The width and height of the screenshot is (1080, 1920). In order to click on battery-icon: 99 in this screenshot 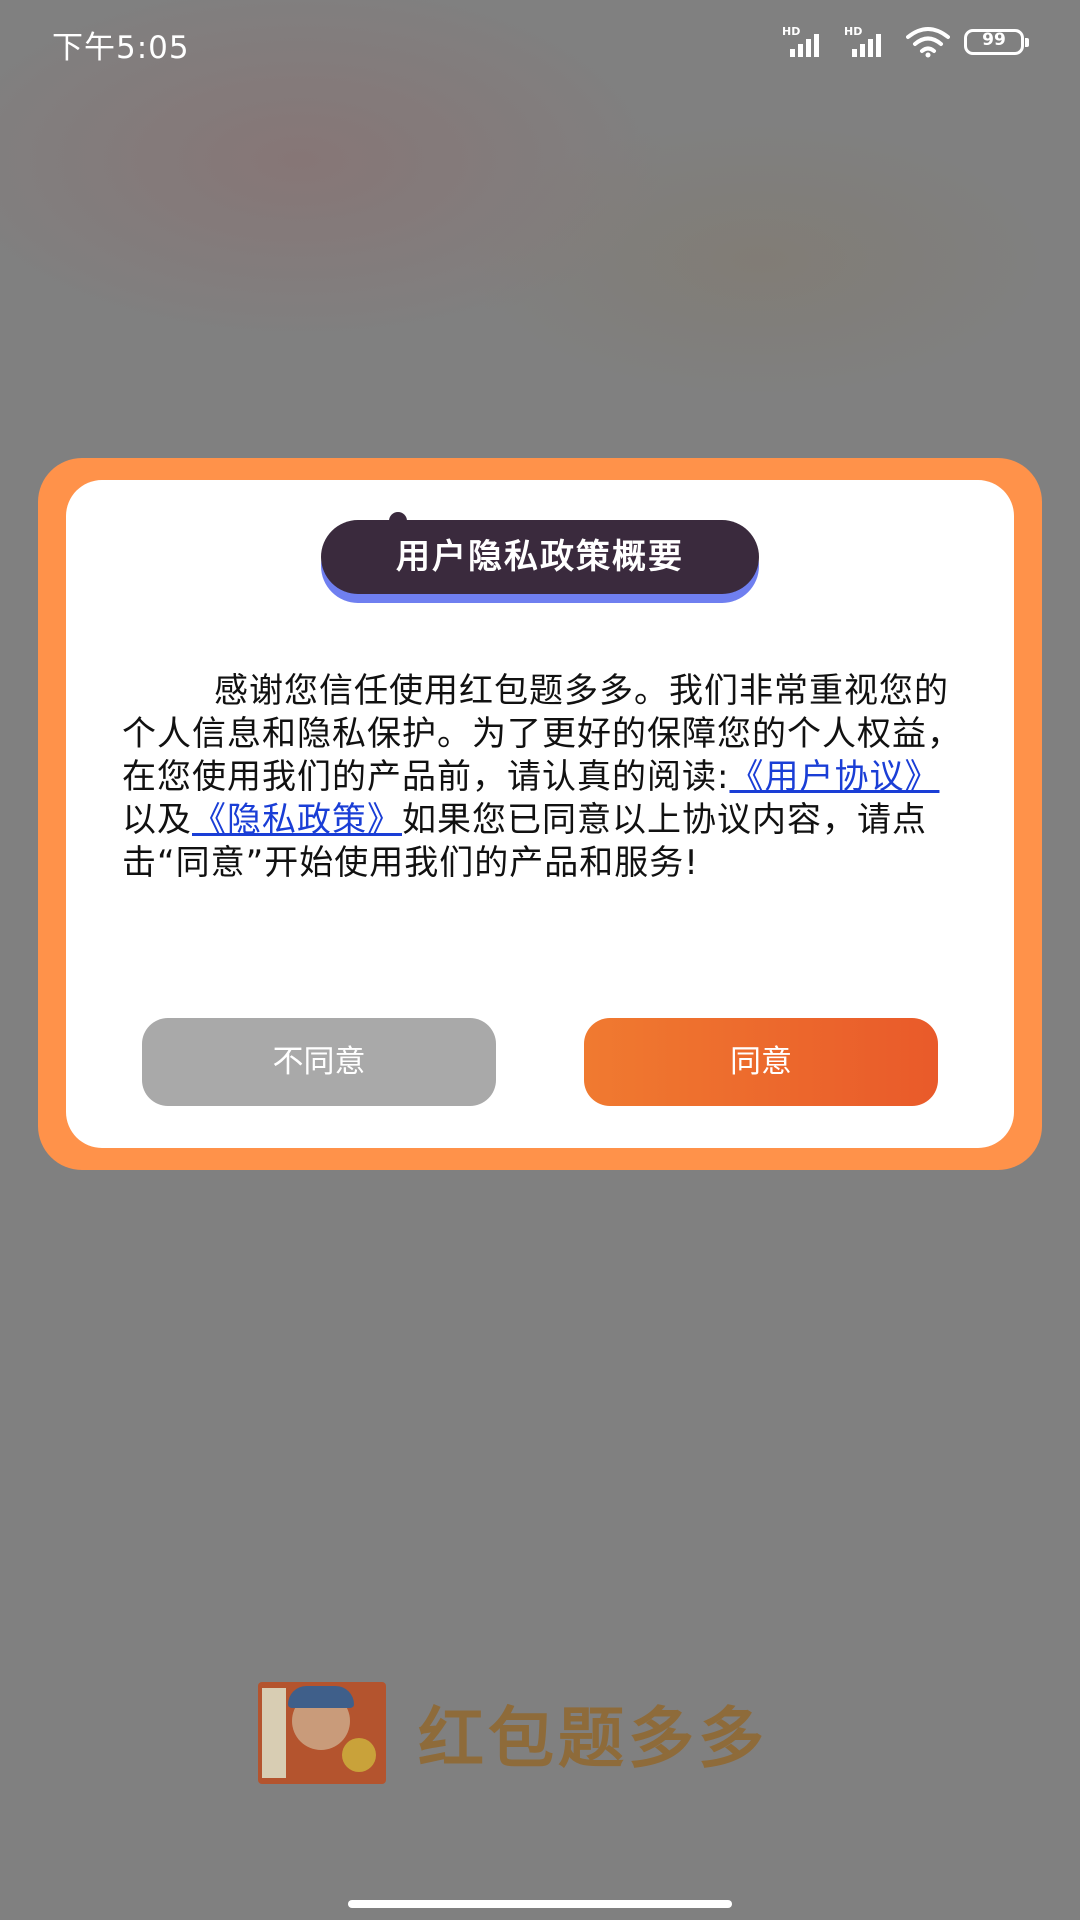, I will do `click(996, 42)`.